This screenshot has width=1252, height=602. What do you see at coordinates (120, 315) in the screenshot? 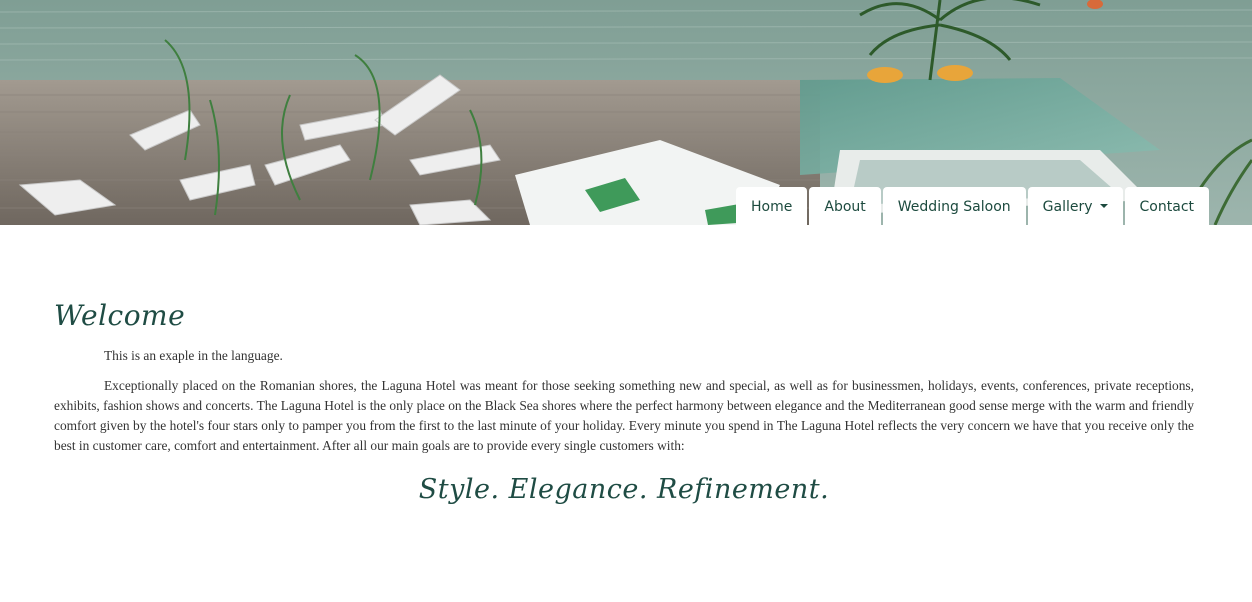
I see `page-title: Welcome` at bounding box center [120, 315].